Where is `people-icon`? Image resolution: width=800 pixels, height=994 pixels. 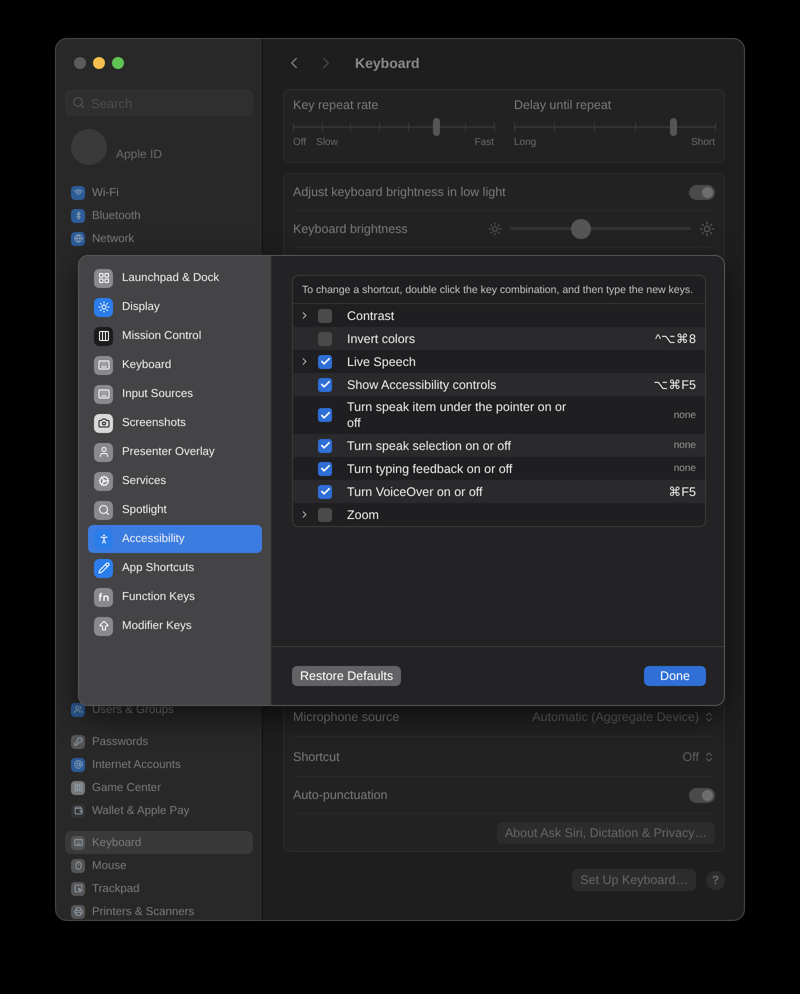
people-icon is located at coordinates (78, 709).